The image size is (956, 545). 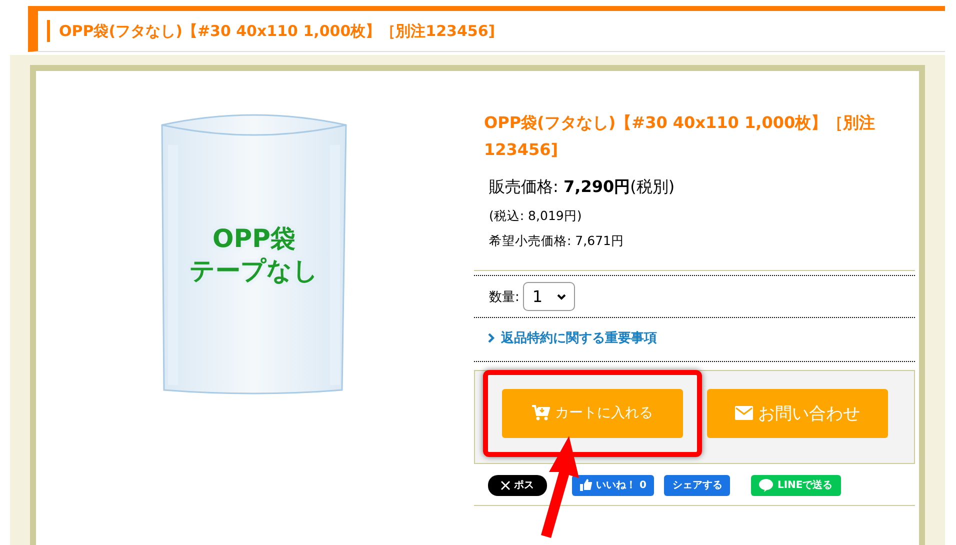 I want to click on image-label: テープなし, so click(x=254, y=271).